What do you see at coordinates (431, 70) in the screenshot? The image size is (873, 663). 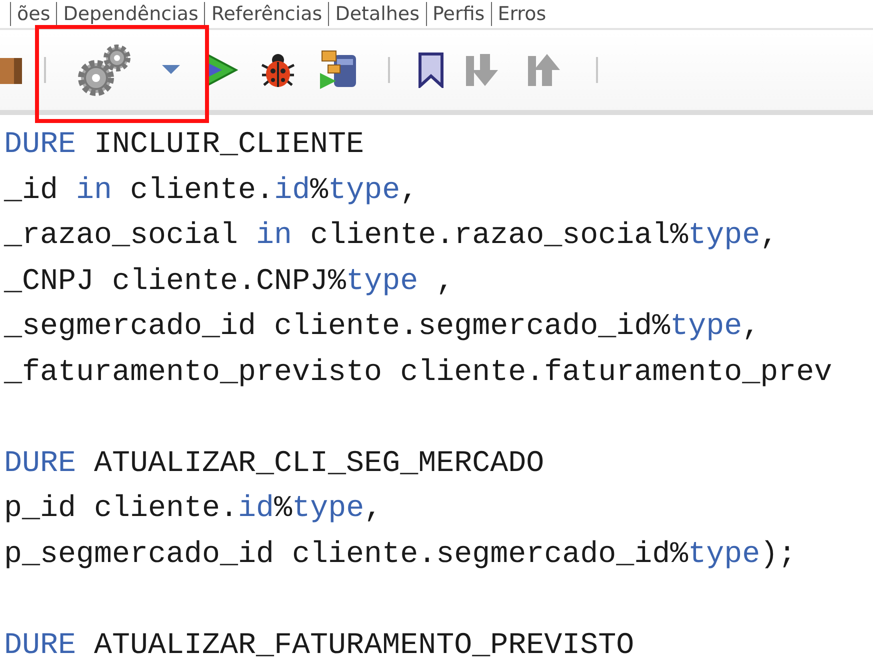 I see `bookmark-icon` at bounding box center [431, 70].